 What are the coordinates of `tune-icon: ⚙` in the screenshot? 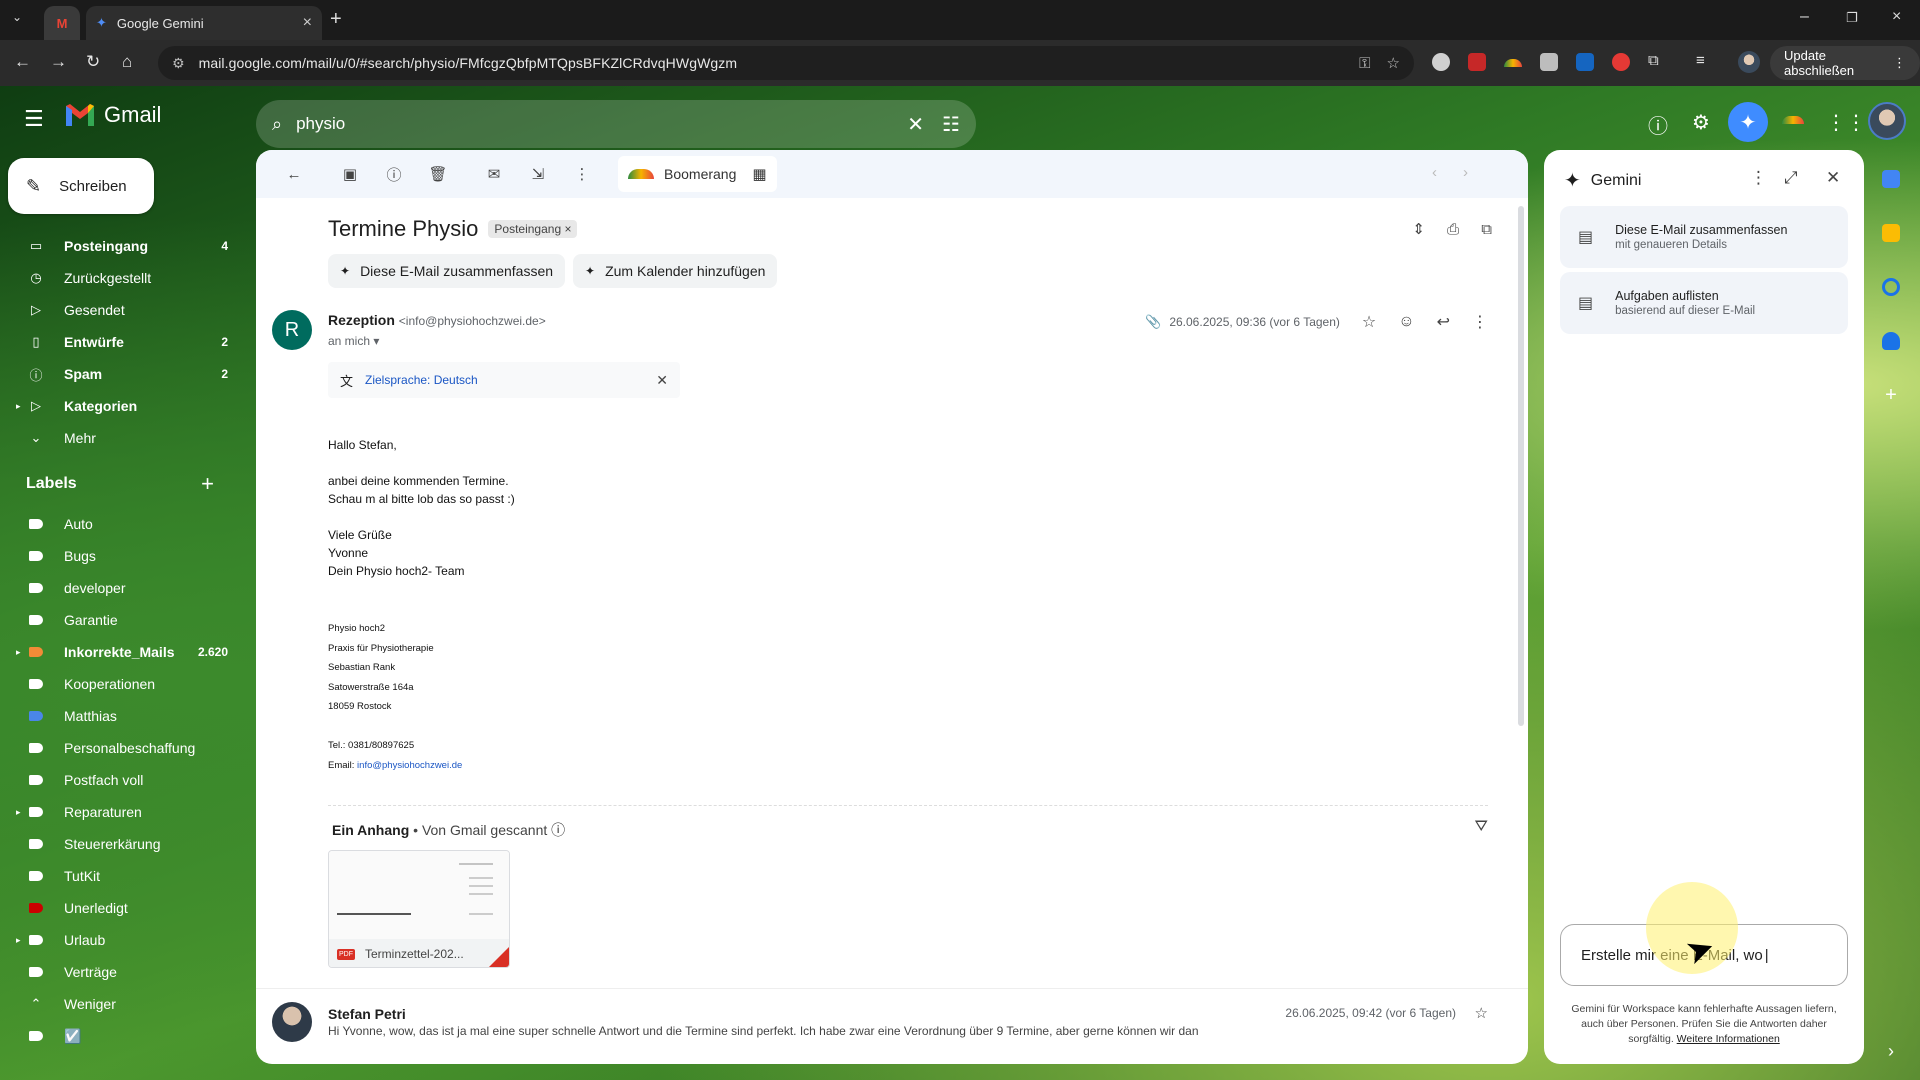 It's located at (178, 63).